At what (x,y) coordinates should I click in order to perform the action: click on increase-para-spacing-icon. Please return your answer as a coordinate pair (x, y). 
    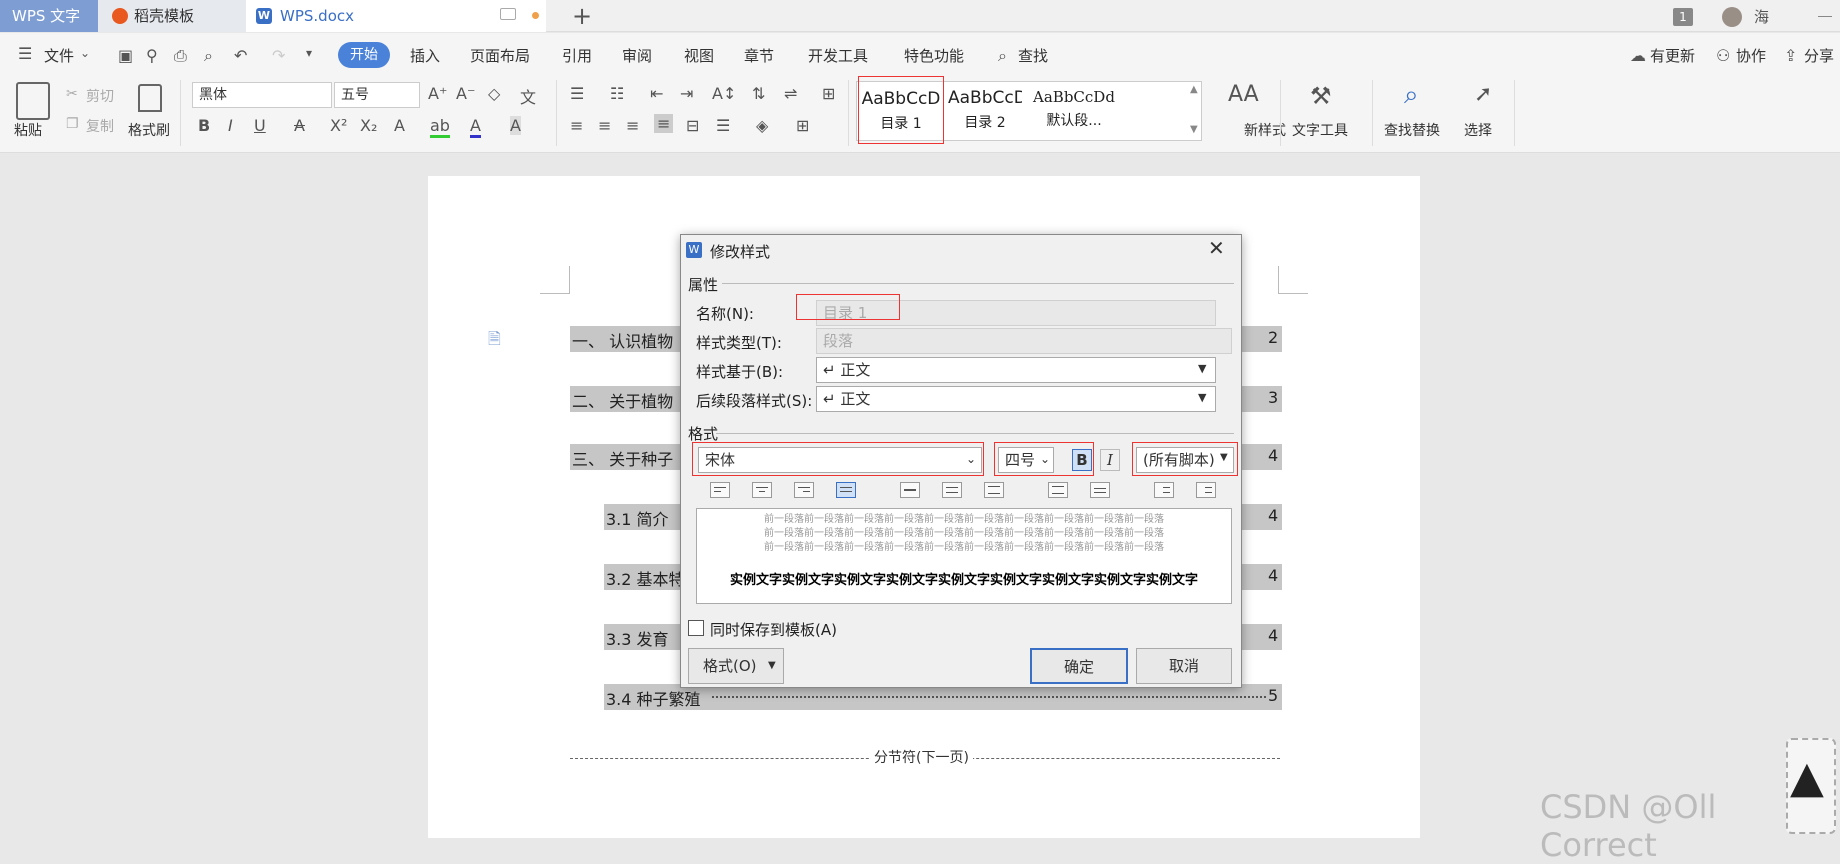
    Looking at the image, I should click on (1058, 490).